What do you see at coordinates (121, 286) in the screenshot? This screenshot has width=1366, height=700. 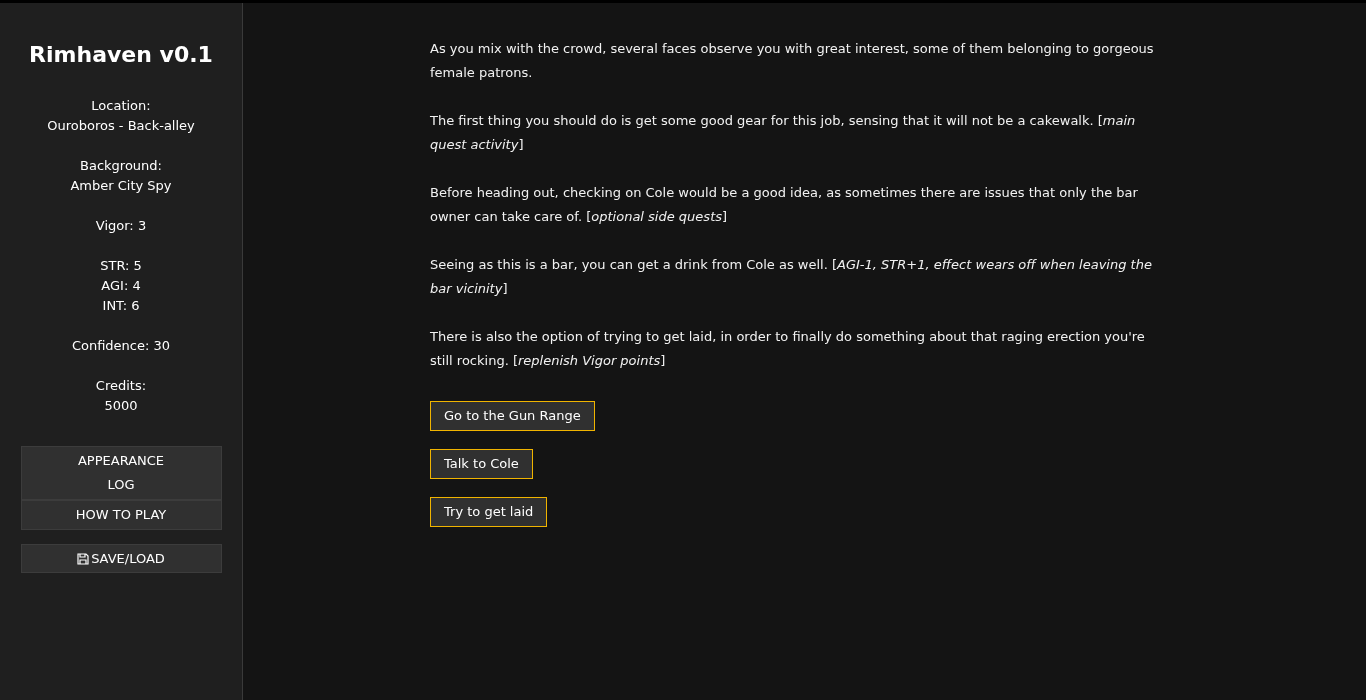 I see `stat-text: AGI: 4` at bounding box center [121, 286].